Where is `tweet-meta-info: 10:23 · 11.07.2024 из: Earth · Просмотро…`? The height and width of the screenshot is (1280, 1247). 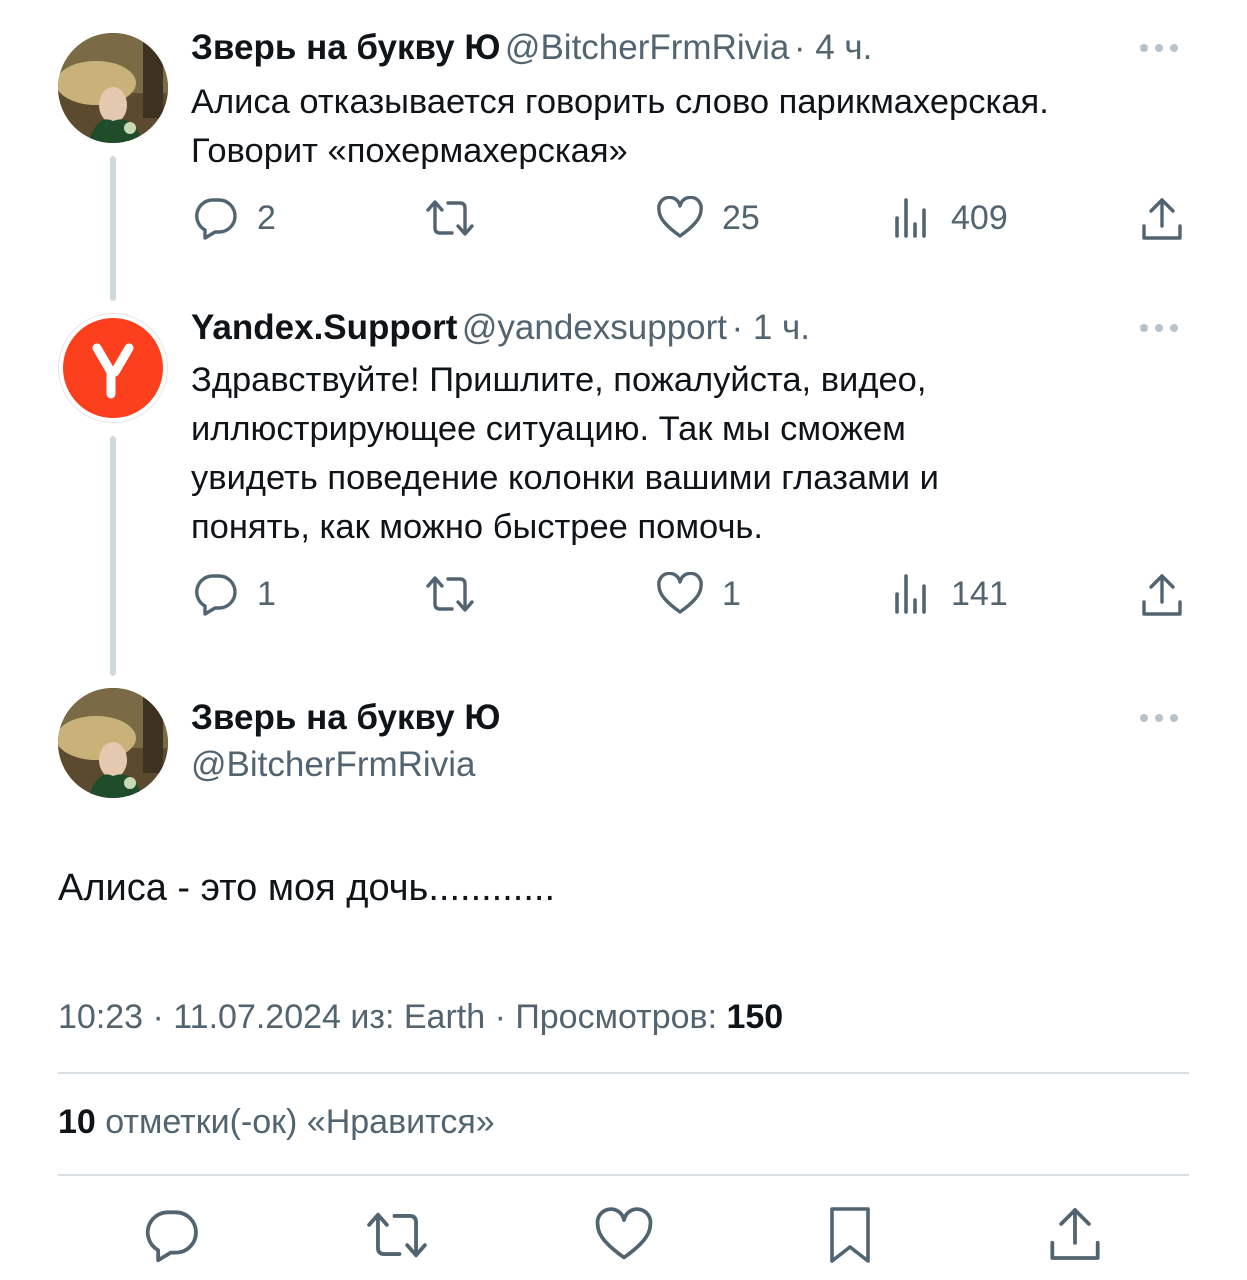
tweet-meta-info: 10:23 · 11.07.2024 из: Earth · Просмотро… is located at coordinates (392, 1017).